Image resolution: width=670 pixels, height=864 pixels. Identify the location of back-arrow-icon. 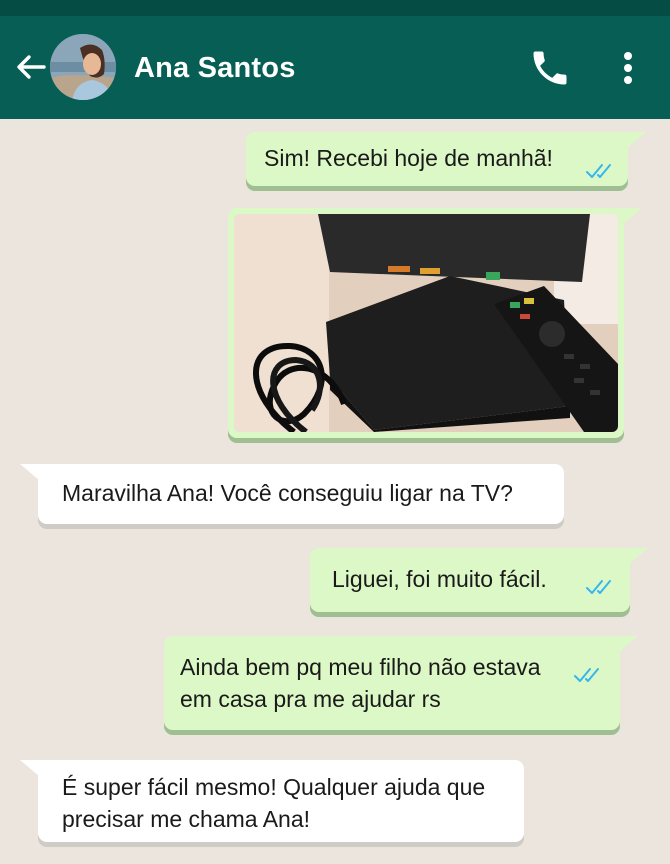
(31, 67).